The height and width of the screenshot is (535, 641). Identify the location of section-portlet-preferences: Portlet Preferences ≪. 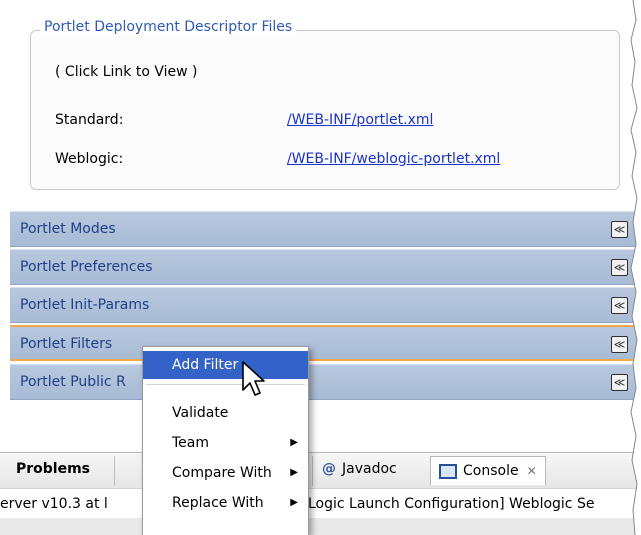
(324, 267).